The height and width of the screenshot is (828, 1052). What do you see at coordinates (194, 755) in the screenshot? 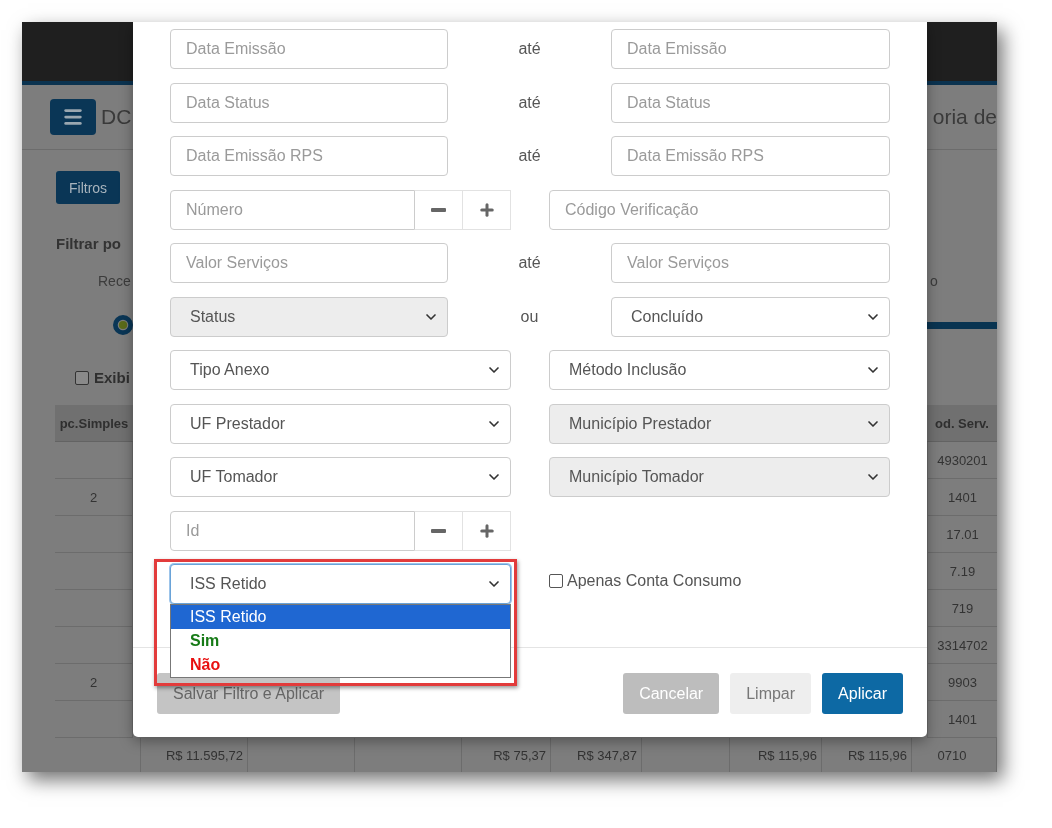
I see `table-cell: R$ 11.595,72` at bounding box center [194, 755].